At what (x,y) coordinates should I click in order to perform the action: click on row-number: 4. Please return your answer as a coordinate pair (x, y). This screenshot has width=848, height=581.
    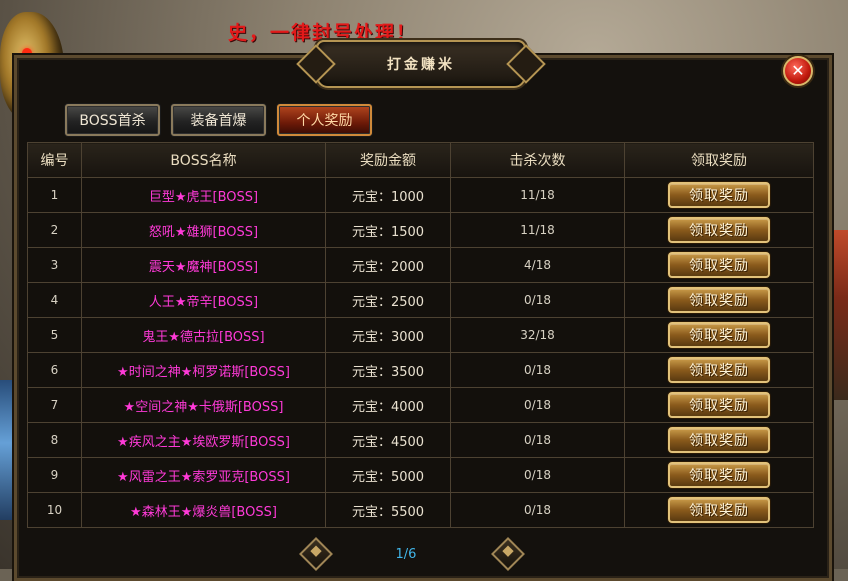
    Looking at the image, I should click on (54, 300).